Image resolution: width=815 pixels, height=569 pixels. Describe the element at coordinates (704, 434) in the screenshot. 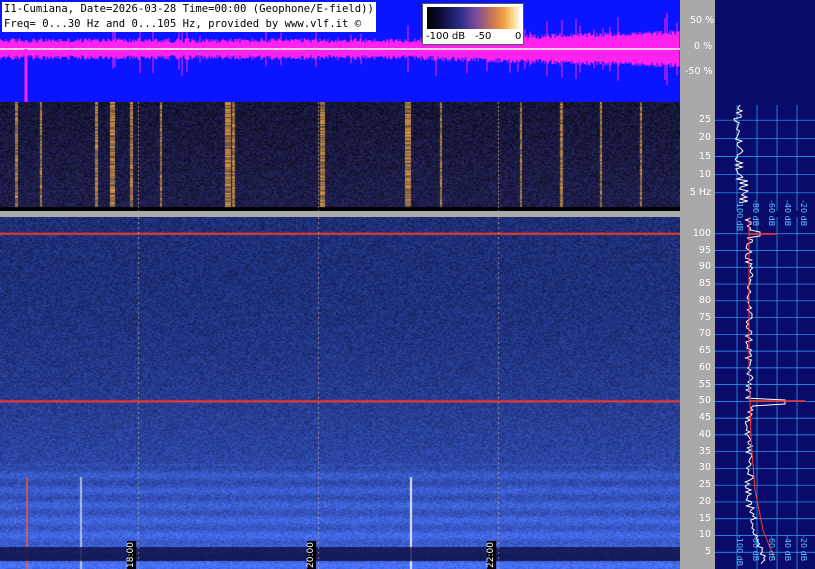

I see `big-freq-label: 40` at that location.